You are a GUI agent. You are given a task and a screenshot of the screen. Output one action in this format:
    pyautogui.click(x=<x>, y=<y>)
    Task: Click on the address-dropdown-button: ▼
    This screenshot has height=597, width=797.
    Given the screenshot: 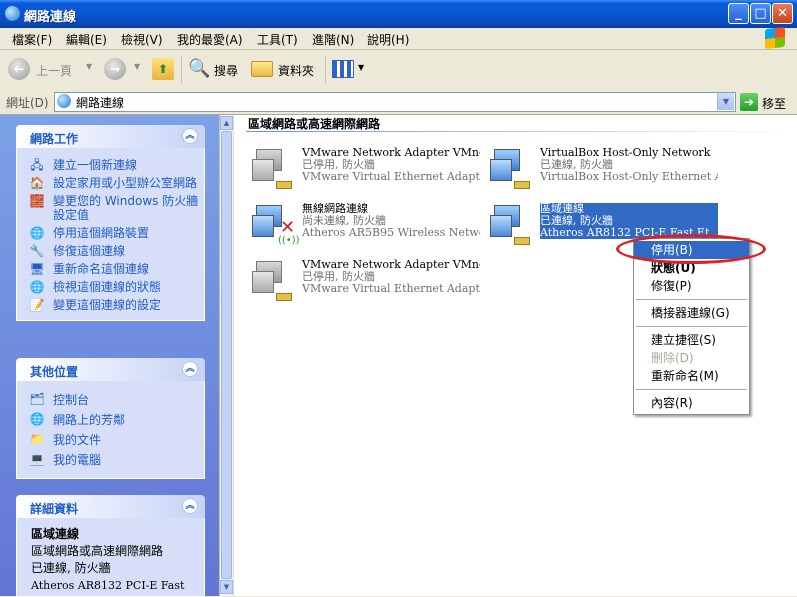 What is the action you would take?
    pyautogui.click(x=725, y=101)
    